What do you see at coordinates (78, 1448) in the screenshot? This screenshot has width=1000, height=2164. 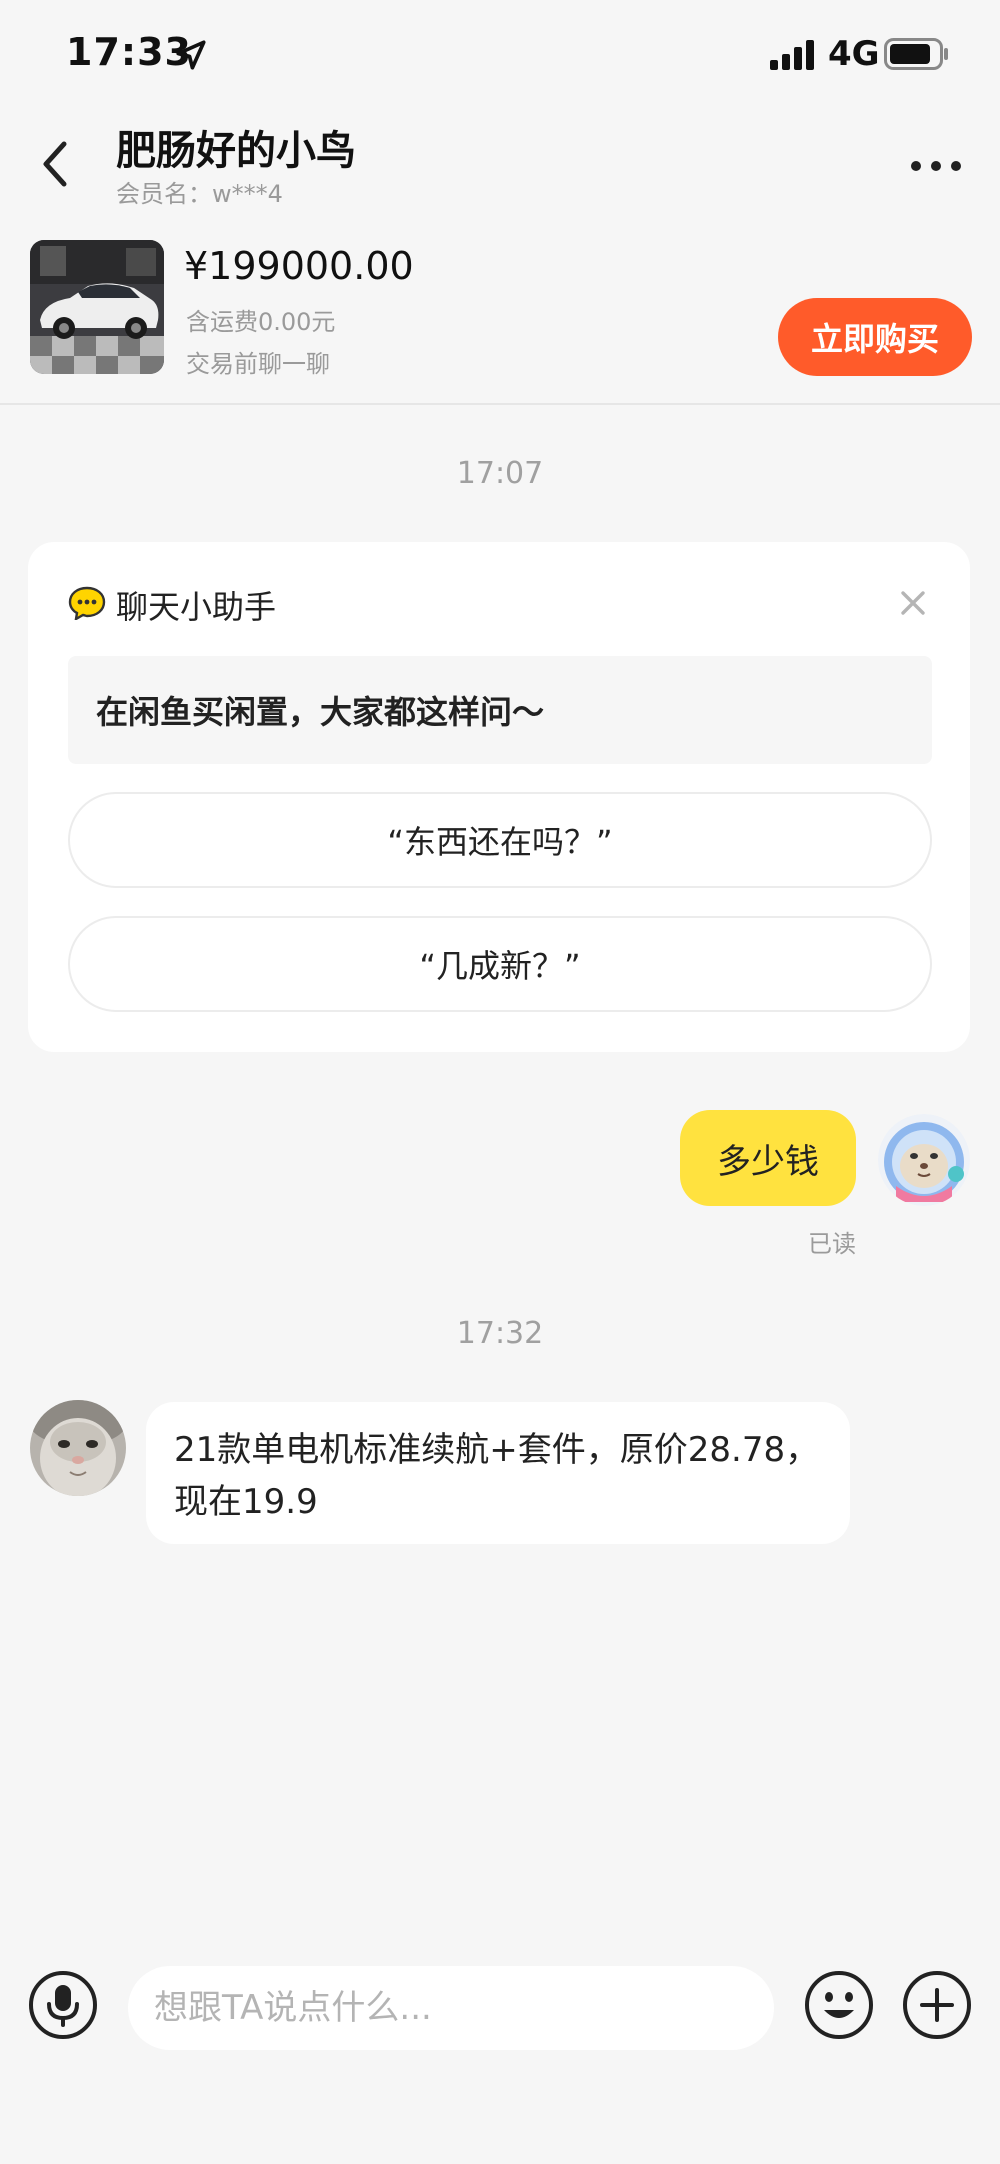 I see `avatar-other` at bounding box center [78, 1448].